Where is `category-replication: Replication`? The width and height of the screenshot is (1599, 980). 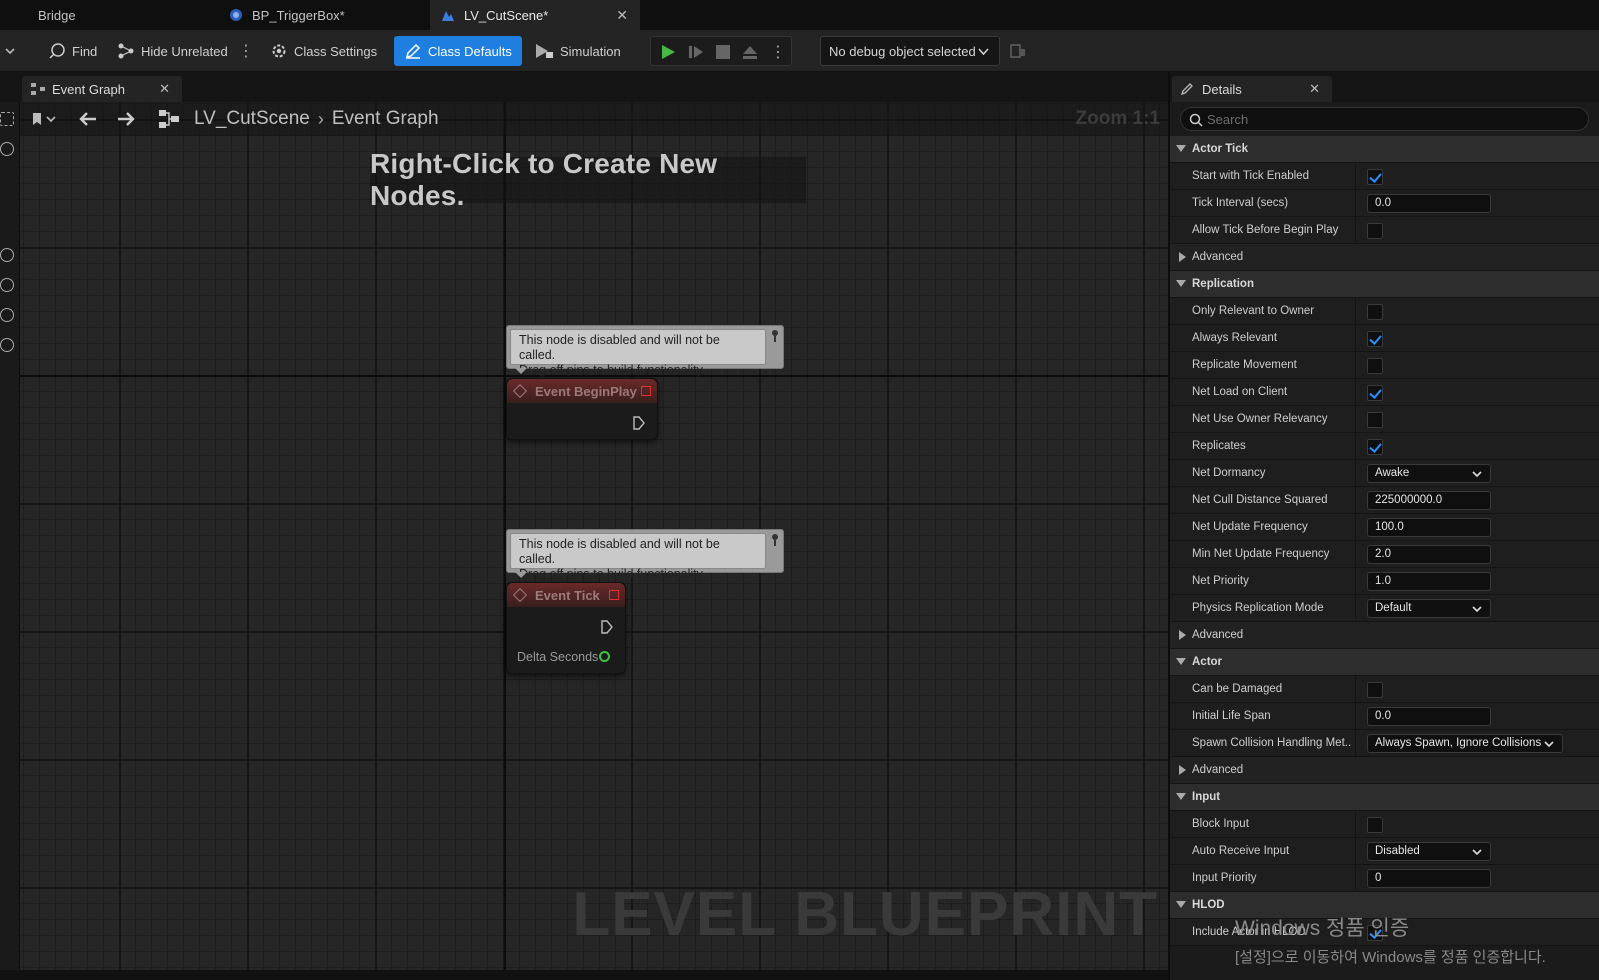 category-replication: Replication is located at coordinates (1384, 284).